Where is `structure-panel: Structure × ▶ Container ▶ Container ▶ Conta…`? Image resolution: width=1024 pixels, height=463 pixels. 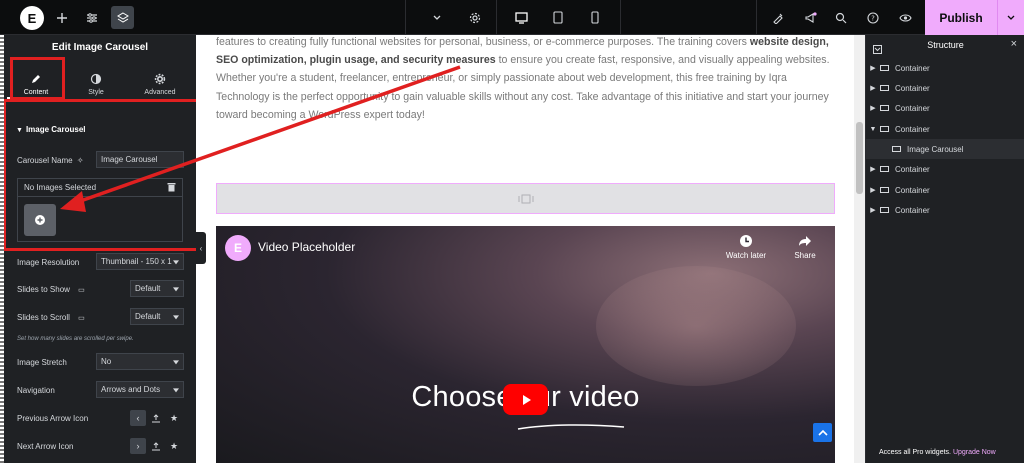 structure-panel: Structure × ▶ Container ▶ Container ▶ Conta… is located at coordinates (944, 249).